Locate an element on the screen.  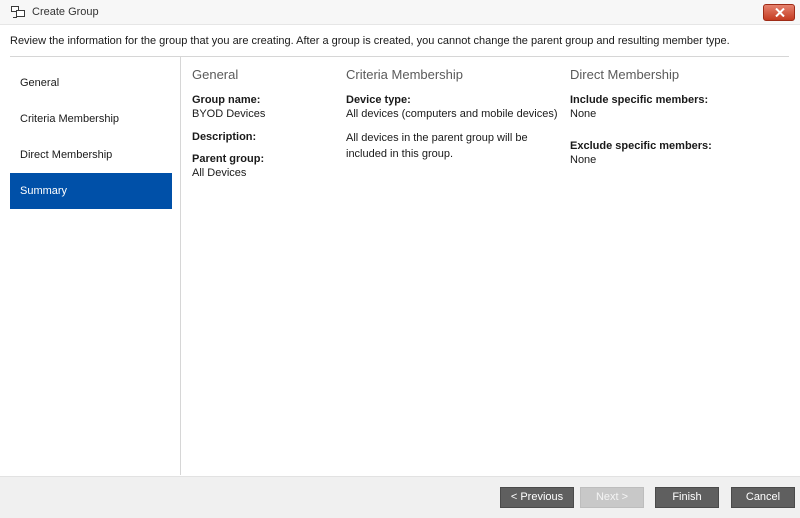
description-value is located at coordinates (267, 148).